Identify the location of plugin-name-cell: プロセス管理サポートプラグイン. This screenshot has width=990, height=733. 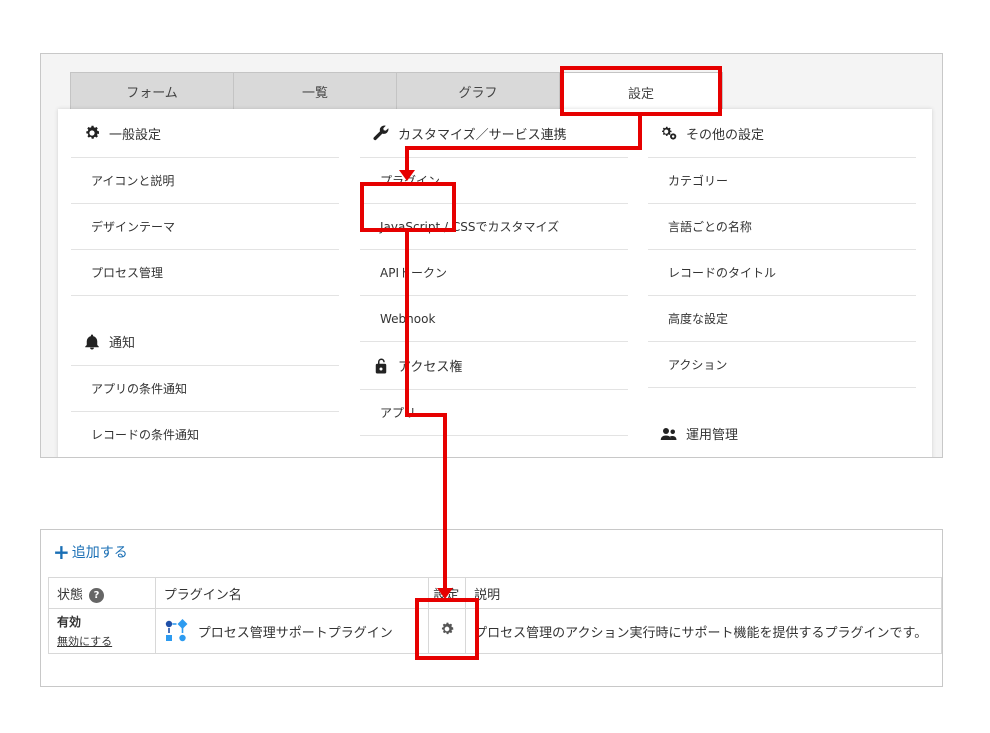
(292, 631).